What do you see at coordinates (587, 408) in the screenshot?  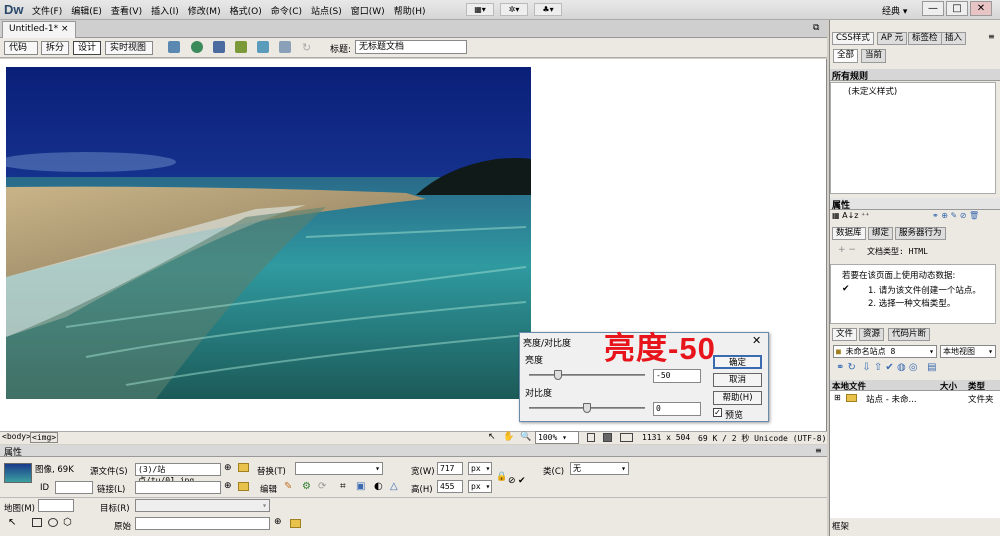 I see `contrast-slider-thumb` at bounding box center [587, 408].